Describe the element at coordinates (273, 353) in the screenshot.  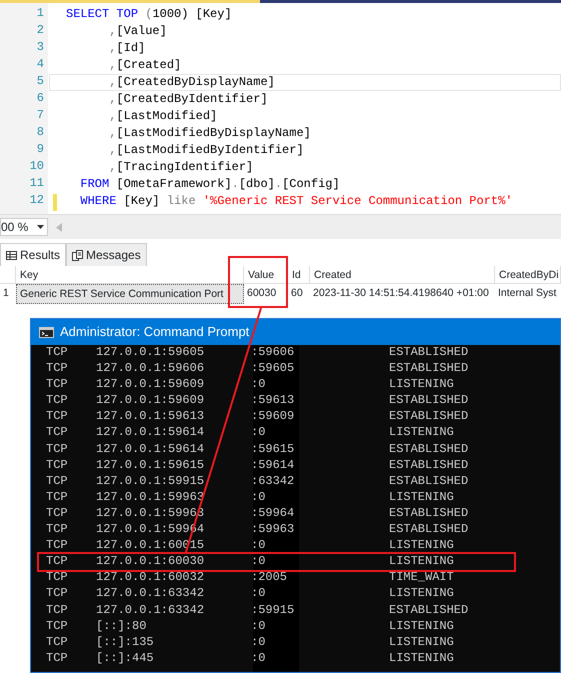
I see `console-text: :59606` at that location.